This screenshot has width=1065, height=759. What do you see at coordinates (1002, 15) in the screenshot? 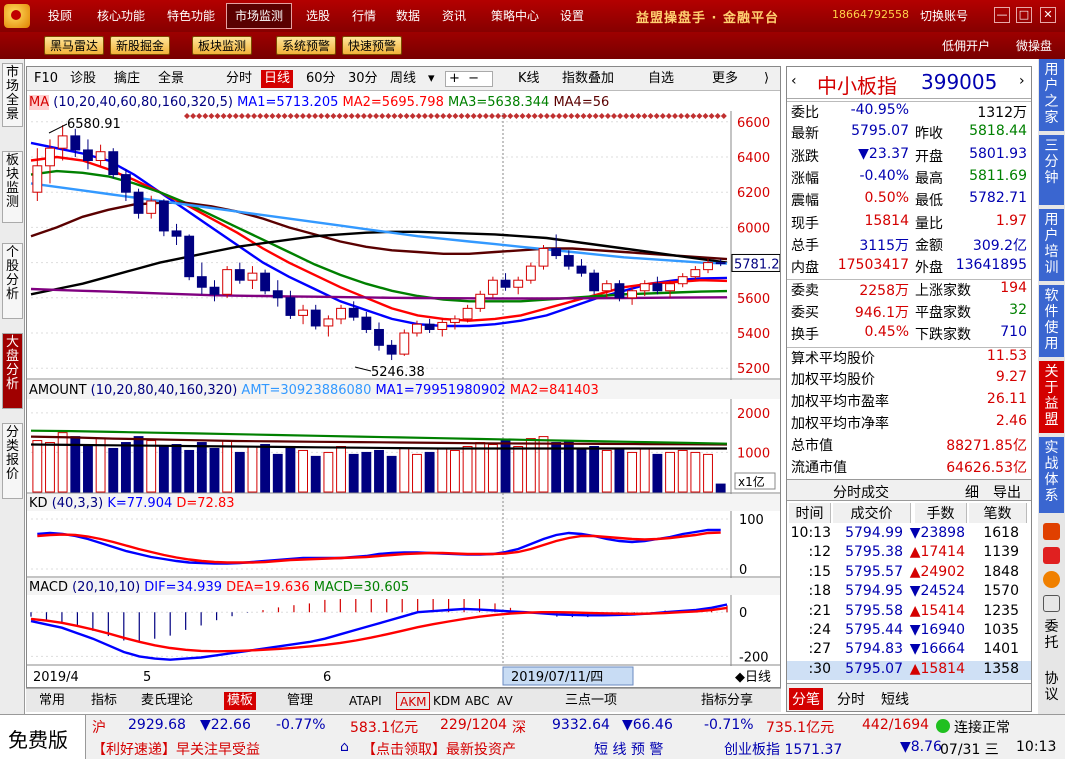
I see `minimize-icon: —` at bounding box center [1002, 15].